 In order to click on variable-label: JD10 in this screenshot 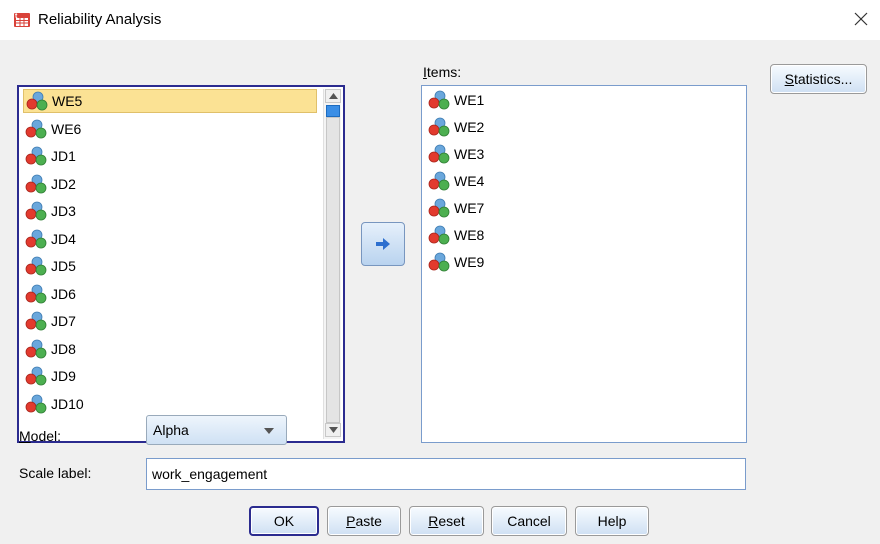, I will do `click(67, 403)`.